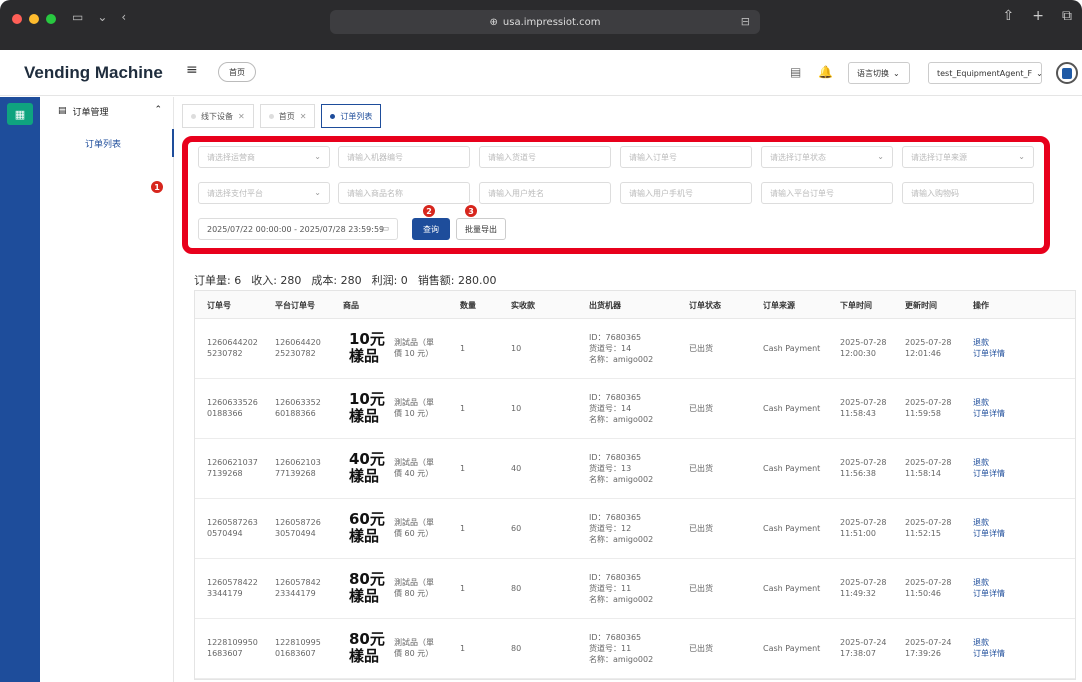 Image resolution: width=1082 pixels, height=682 pixels. Describe the element at coordinates (276, 280) in the screenshot. I see `income: 收入: 280` at that location.